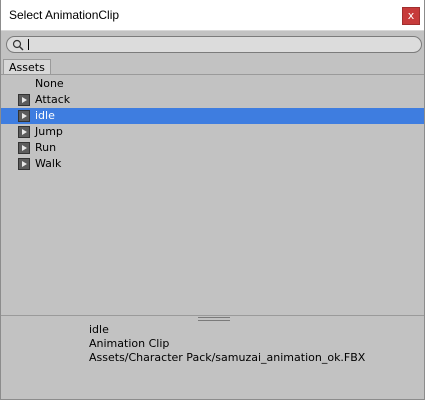  Describe the element at coordinates (212, 116) in the screenshot. I see `list-item-idle: idle` at that location.